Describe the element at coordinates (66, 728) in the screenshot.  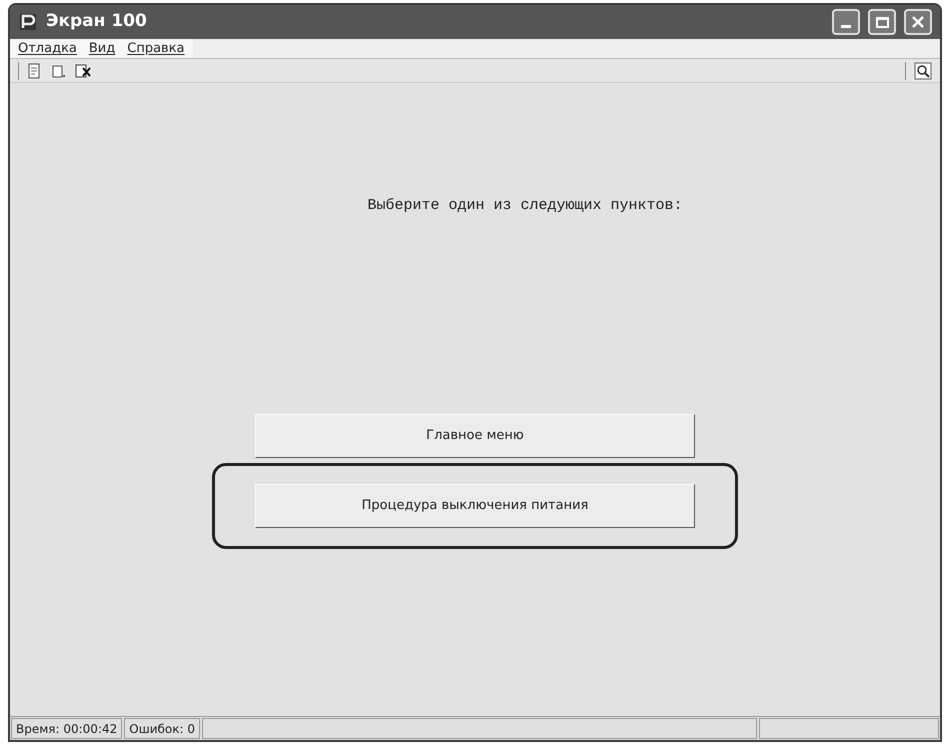
I see `status-field: Время: 00:00:42` at that location.